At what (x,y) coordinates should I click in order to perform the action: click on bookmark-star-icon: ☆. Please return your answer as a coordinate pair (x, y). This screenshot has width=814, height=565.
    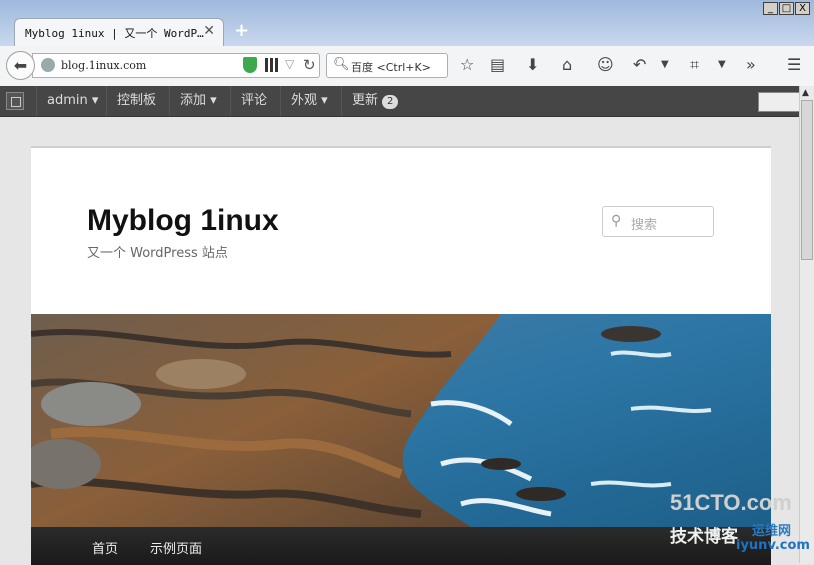
    Looking at the image, I should click on (467, 64).